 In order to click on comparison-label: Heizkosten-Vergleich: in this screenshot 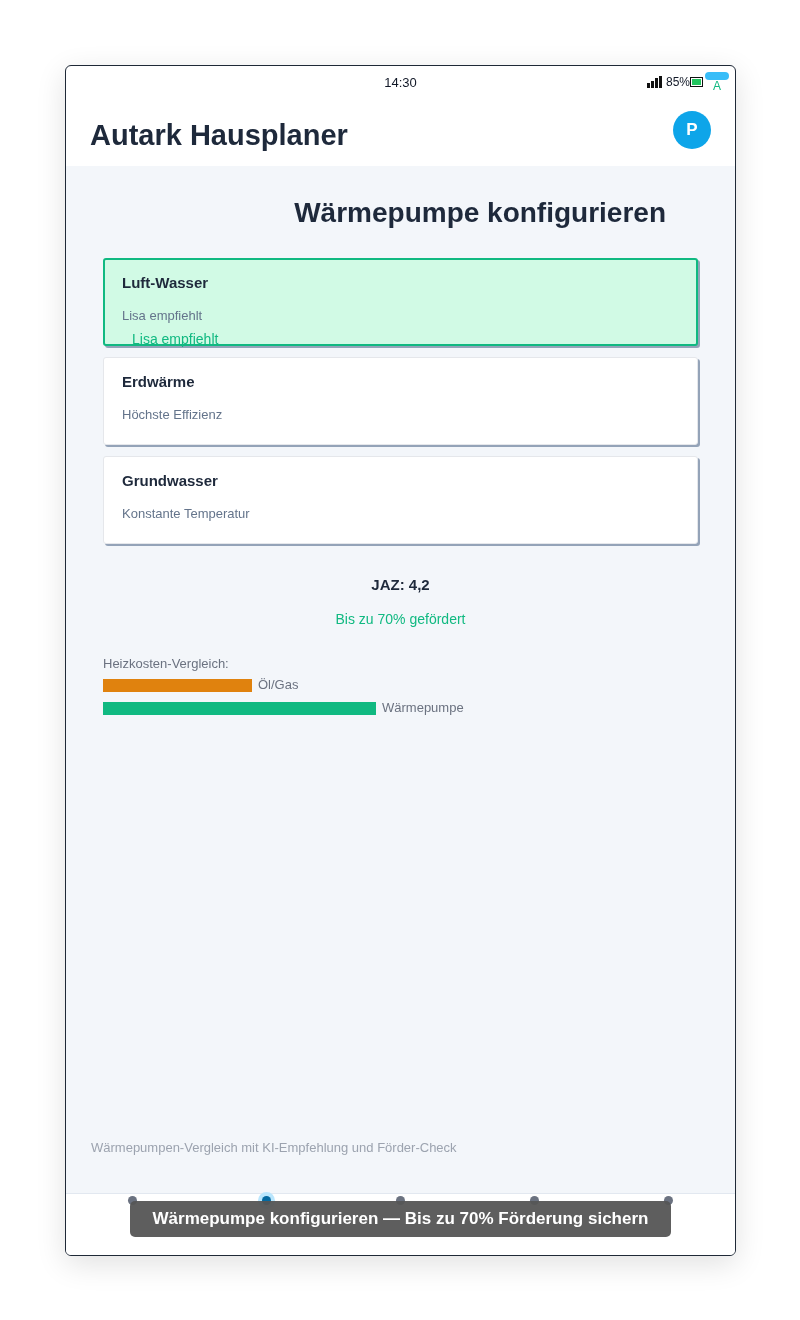, I will do `click(166, 663)`.